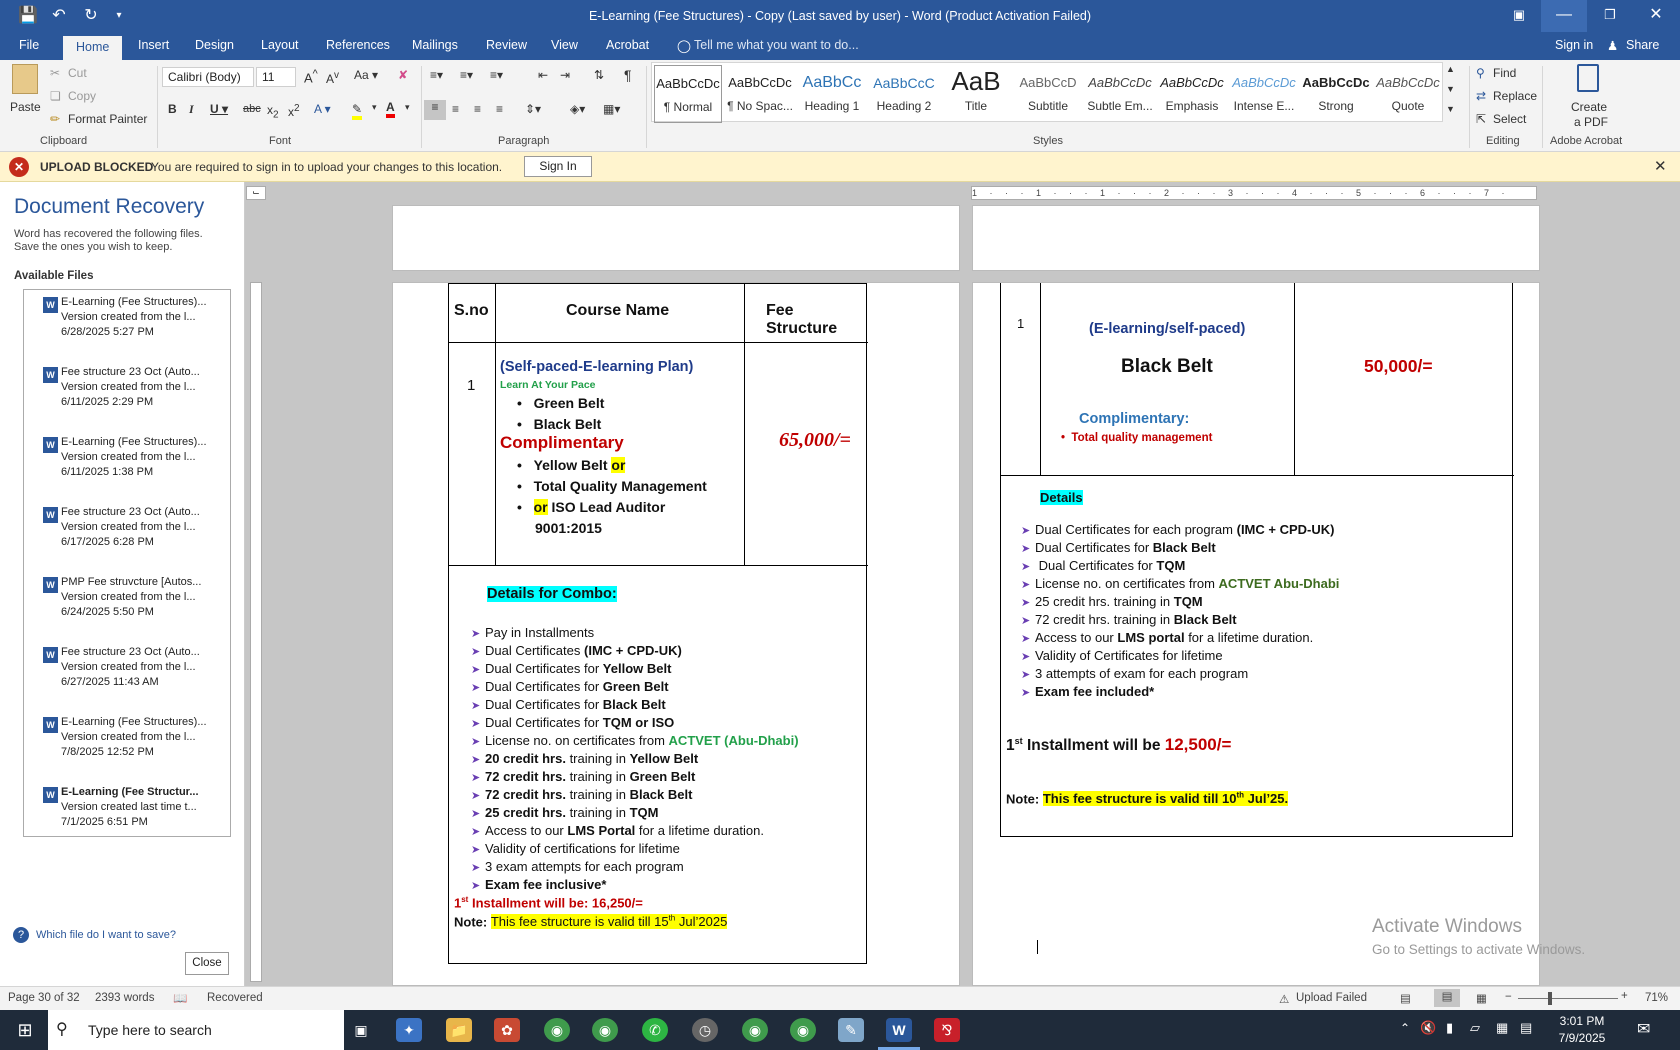 The height and width of the screenshot is (1050, 1680). I want to click on share-icon: ♟, so click(1612, 45).